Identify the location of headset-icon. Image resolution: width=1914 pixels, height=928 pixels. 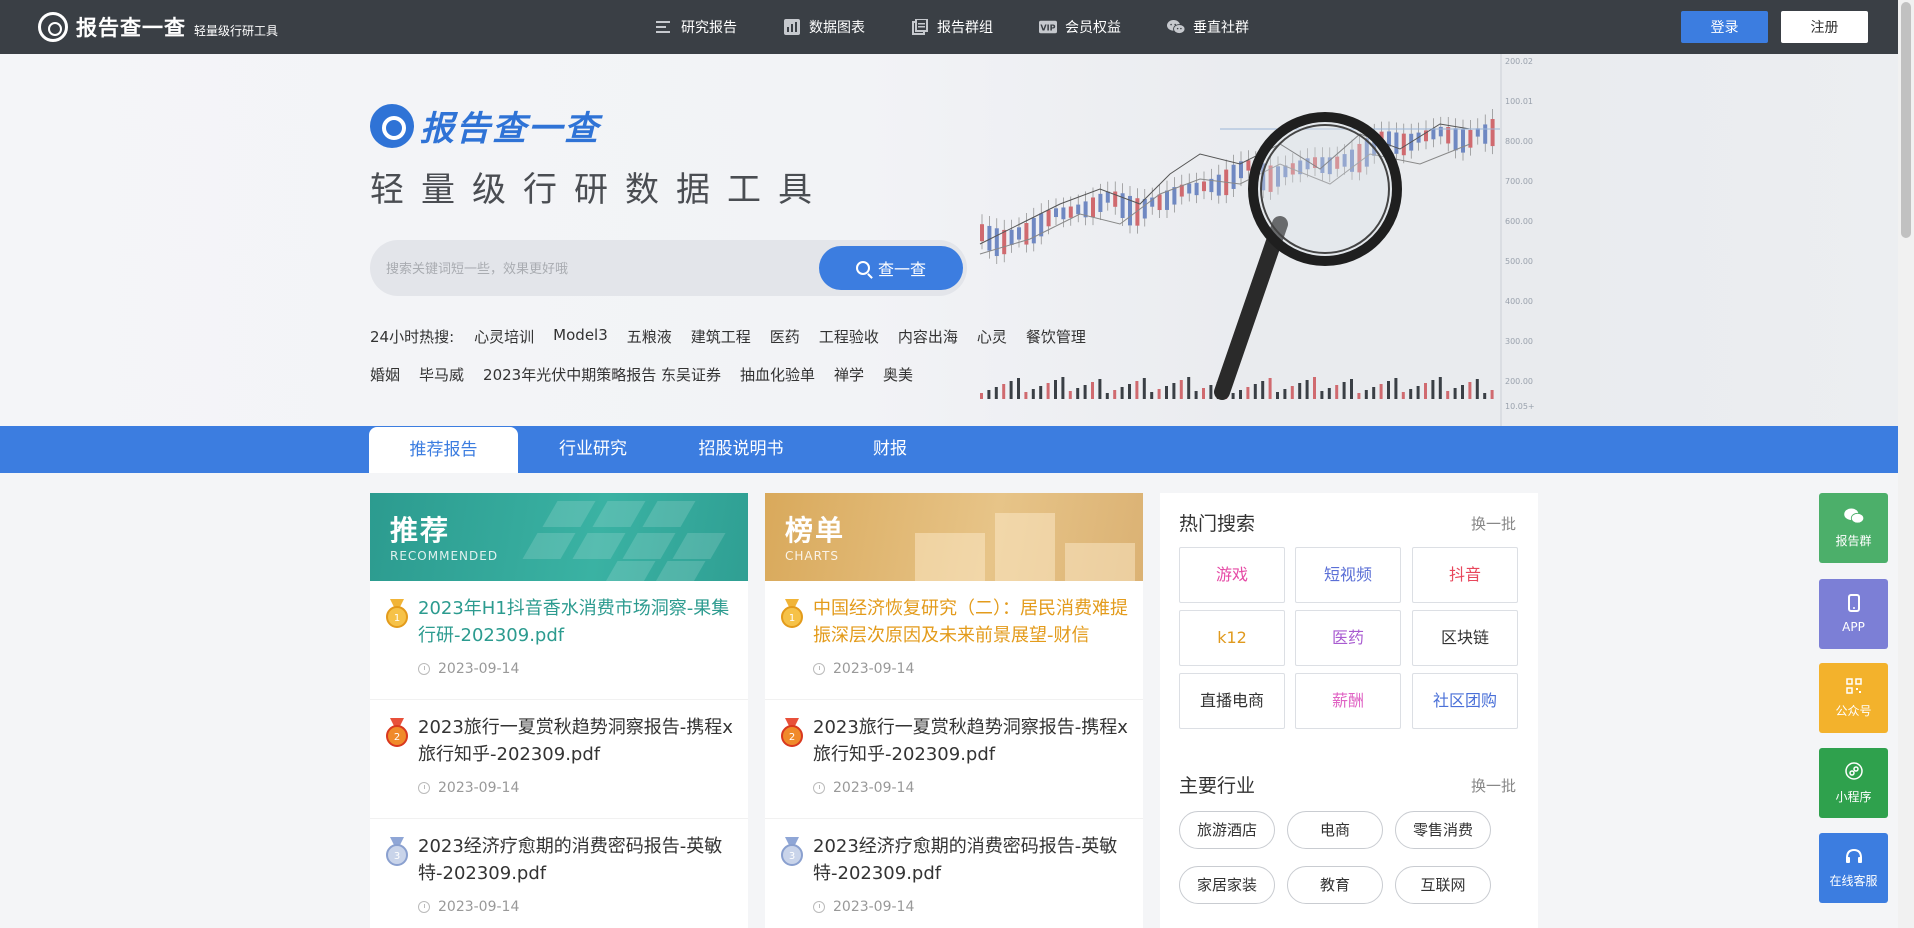
(1854, 858).